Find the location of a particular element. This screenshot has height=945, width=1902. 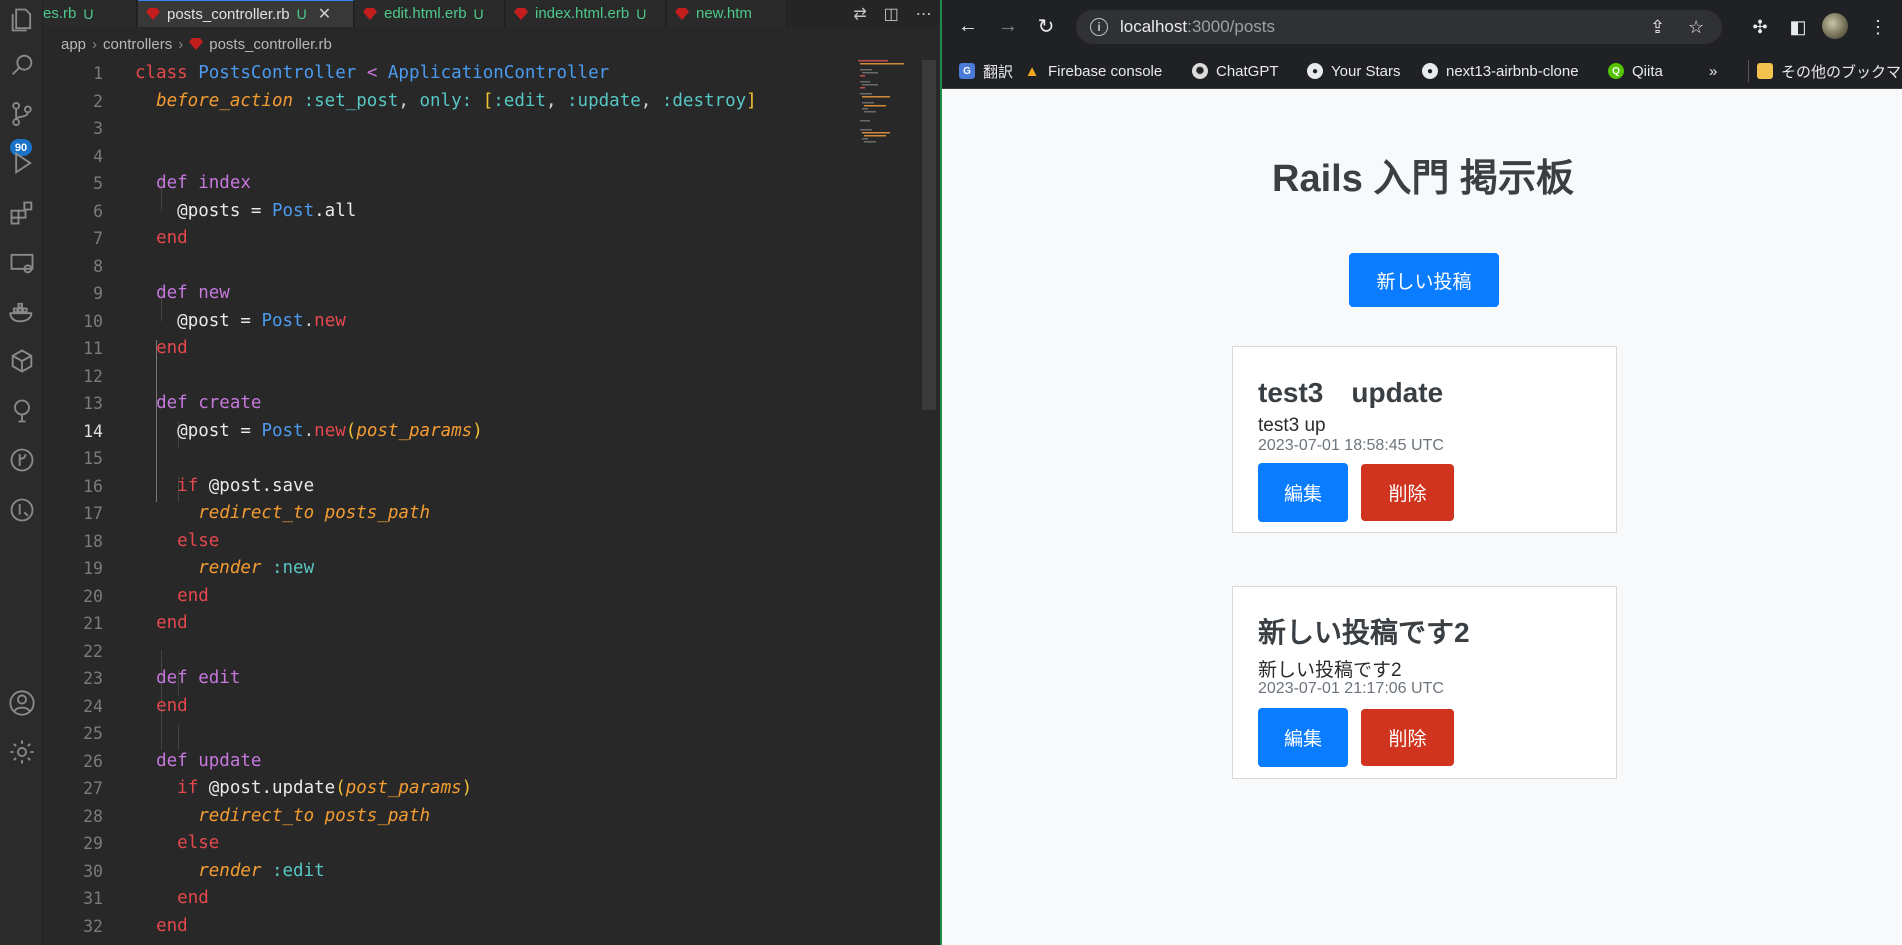

account-icon is located at coordinates (21, 703).